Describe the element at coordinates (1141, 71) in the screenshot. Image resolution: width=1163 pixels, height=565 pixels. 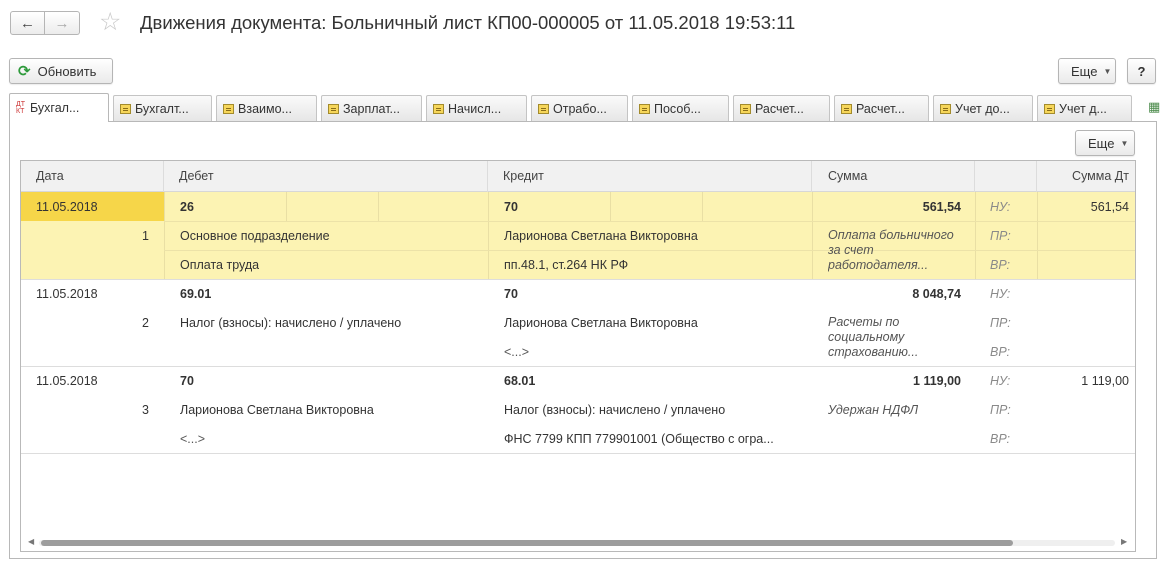
I see `help-button: ?` at that location.